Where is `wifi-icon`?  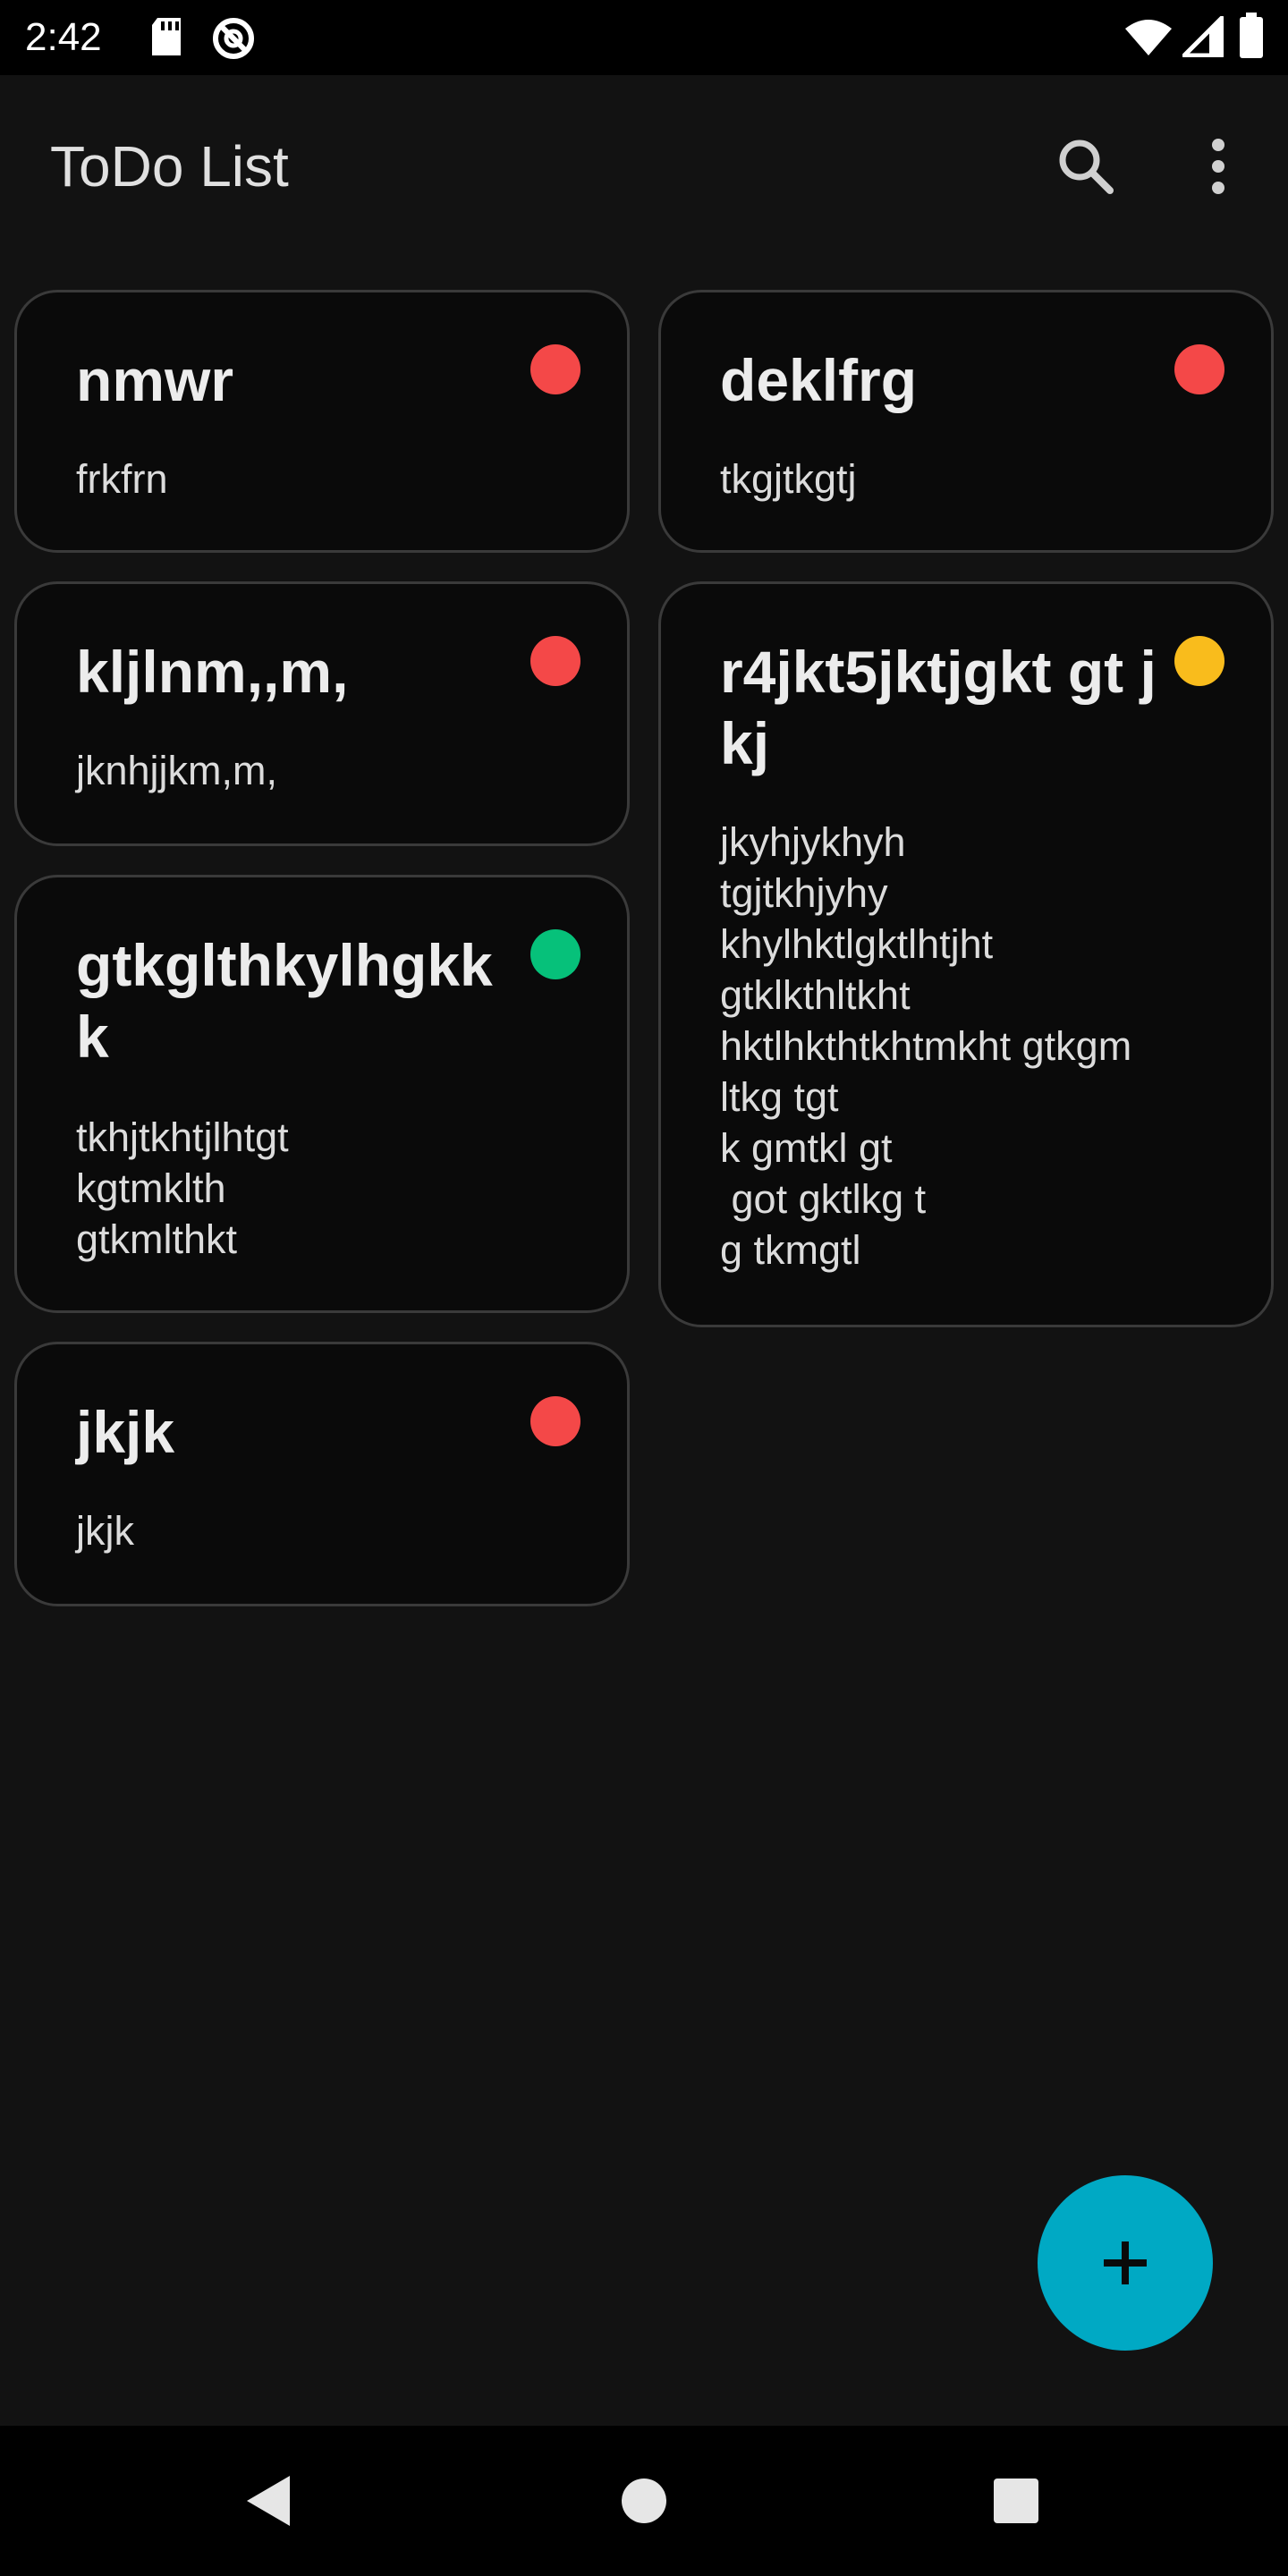
wifi-icon is located at coordinates (1148, 40).